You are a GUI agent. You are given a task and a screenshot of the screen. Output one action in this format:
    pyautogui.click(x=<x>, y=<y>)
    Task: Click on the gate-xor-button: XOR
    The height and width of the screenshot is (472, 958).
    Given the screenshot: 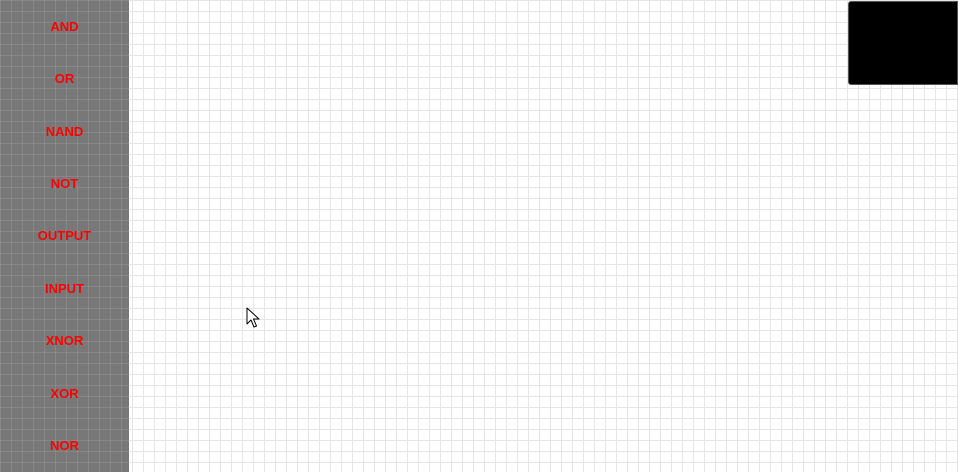 What is the action you would take?
    pyautogui.click(x=64, y=393)
    